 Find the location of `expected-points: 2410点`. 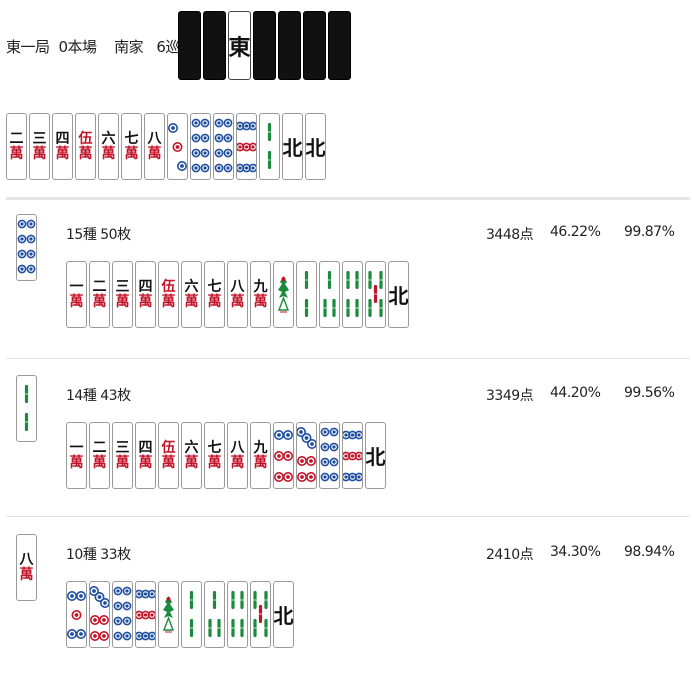

expected-points: 2410点 is located at coordinates (510, 555).